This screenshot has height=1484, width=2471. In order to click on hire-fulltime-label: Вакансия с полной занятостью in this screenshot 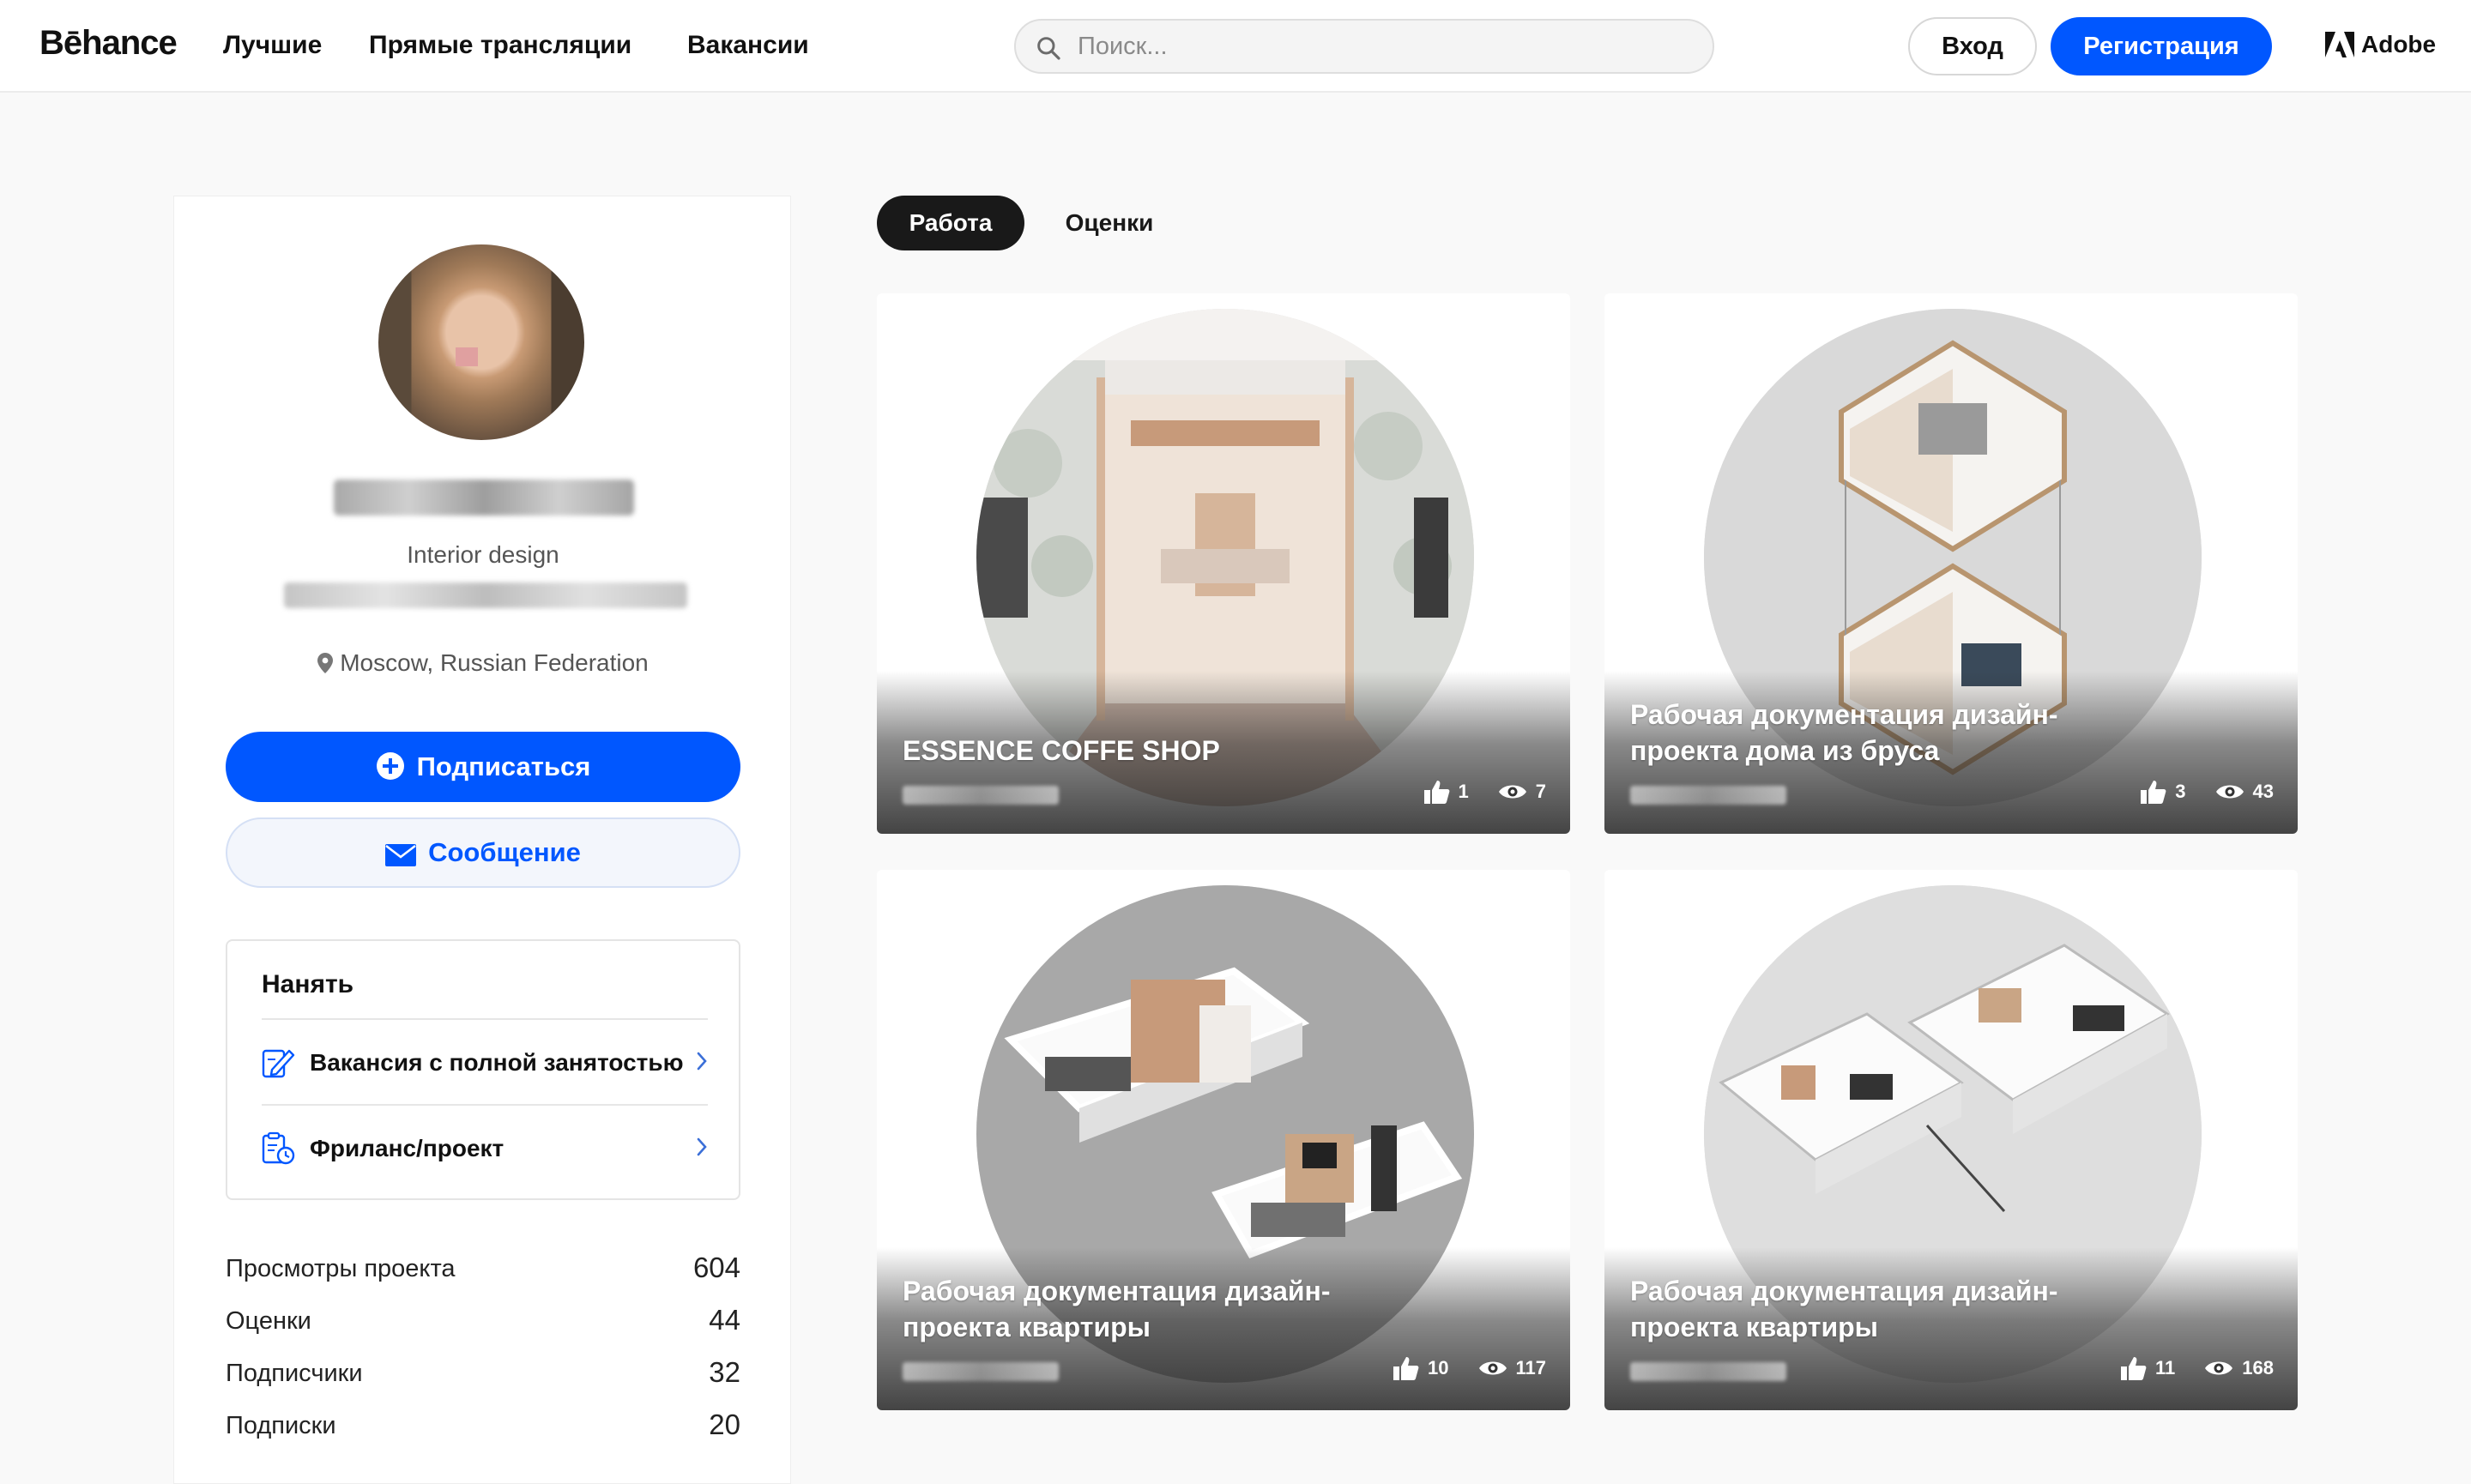, I will do `click(497, 1062)`.